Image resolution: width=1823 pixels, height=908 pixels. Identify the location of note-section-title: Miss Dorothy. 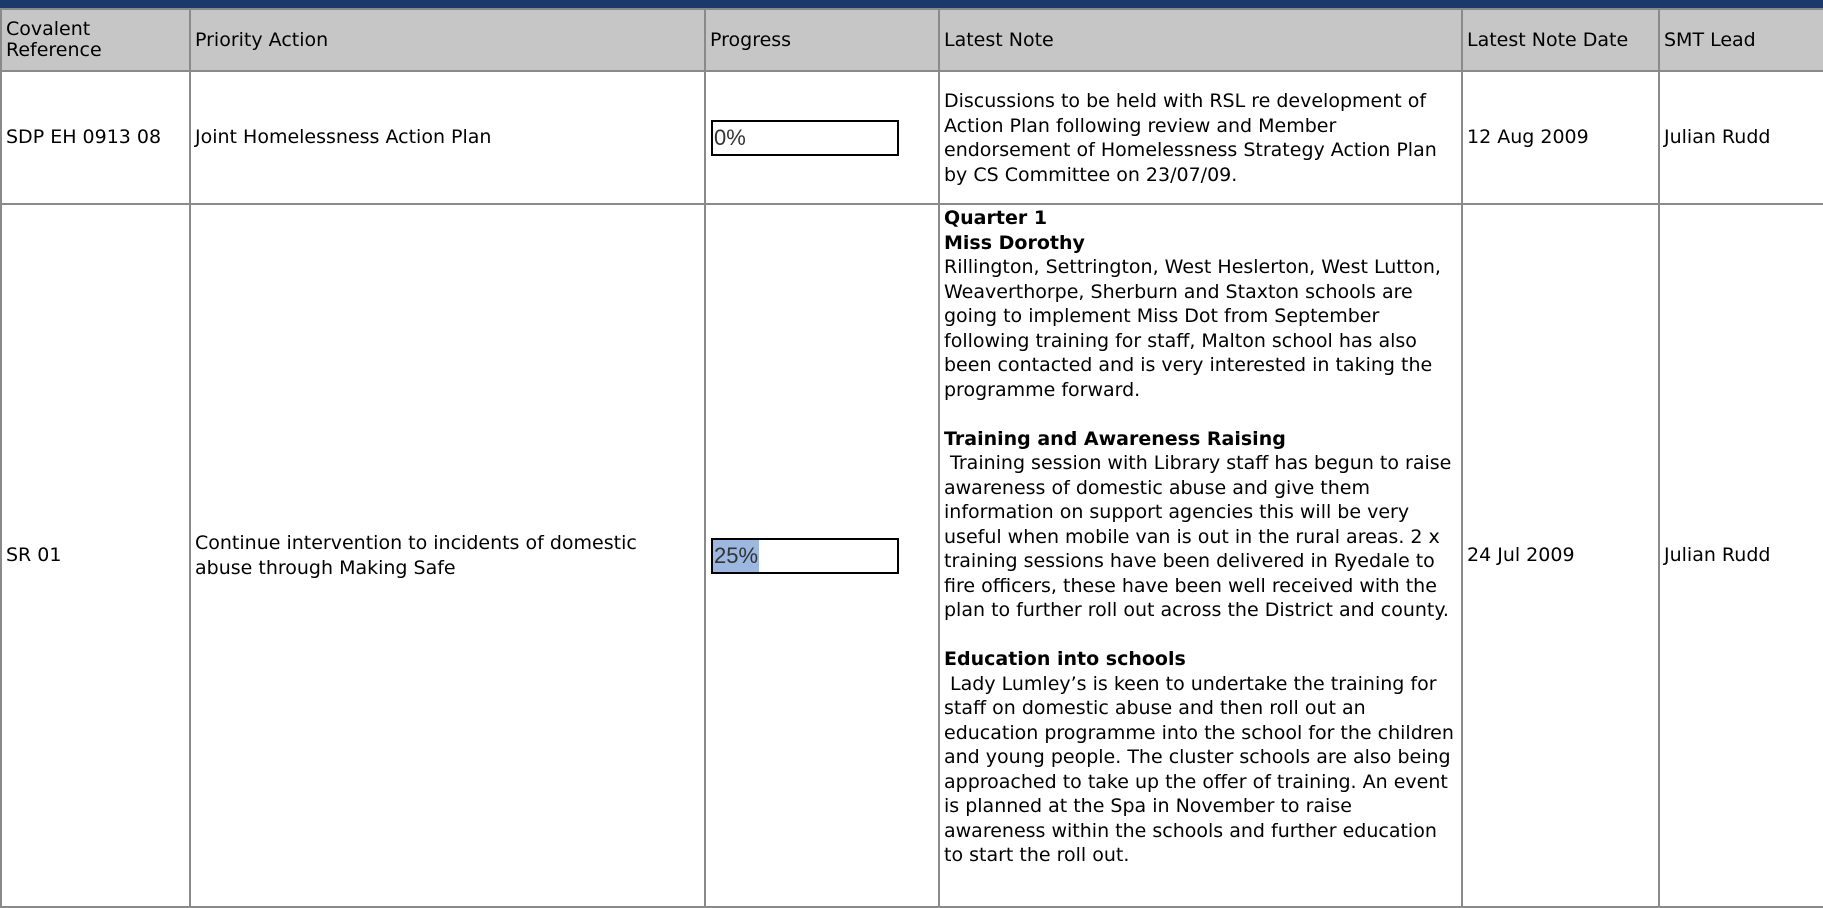
(1014, 242).